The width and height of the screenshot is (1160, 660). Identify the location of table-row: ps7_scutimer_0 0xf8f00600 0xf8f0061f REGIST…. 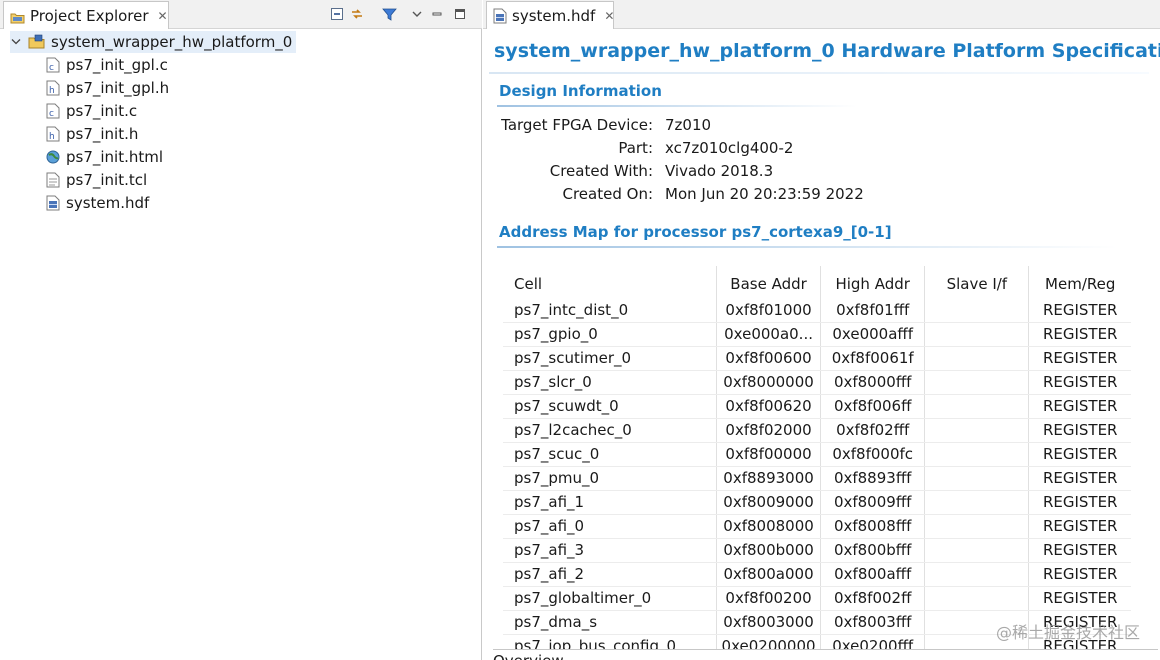
(817, 358).